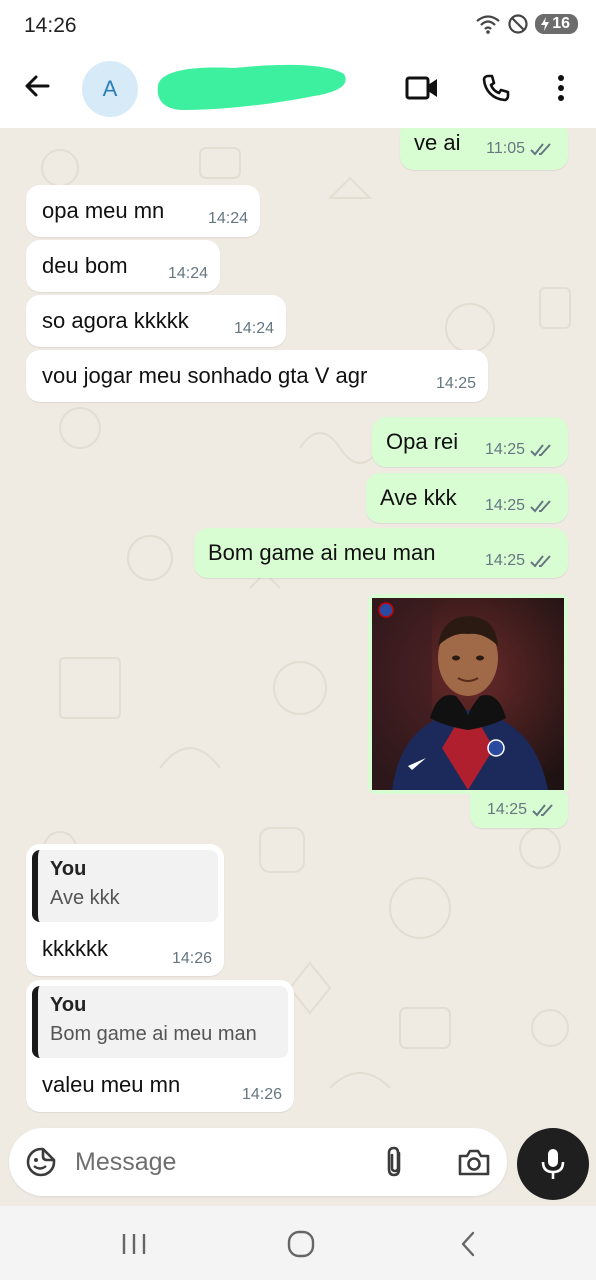 This screenshot has width=596, height=1280. What do you see at coordinates (103, 210) in the screenshot?
I see `message-text: opa meu mn` at bounding box center [103, 210].